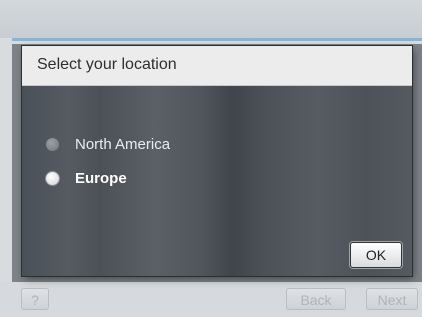 This screenshot has height=317, width=422. I want to click on option-label: North America, so click(123, 144).